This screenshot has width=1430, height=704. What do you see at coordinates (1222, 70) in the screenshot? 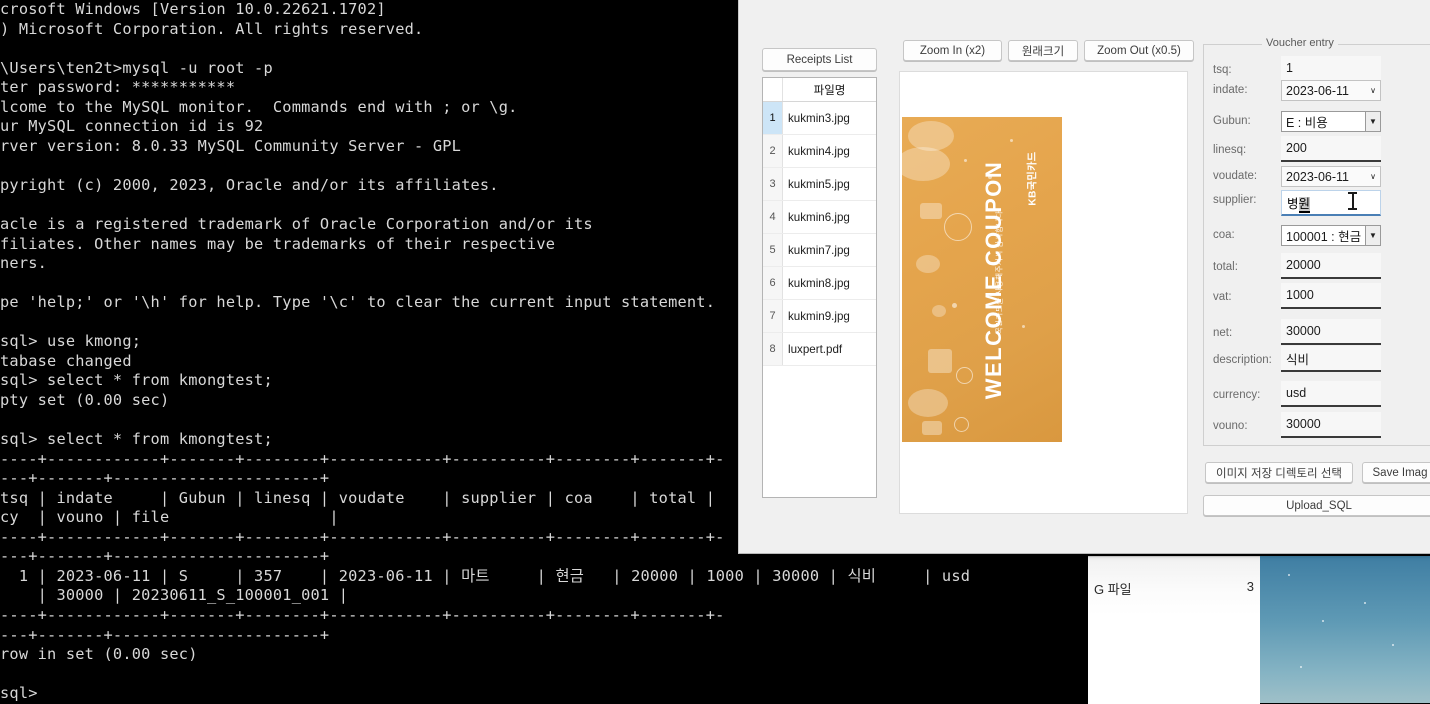
I see `form-label-tsq: tsq:` at bounding box center [1222, 70].